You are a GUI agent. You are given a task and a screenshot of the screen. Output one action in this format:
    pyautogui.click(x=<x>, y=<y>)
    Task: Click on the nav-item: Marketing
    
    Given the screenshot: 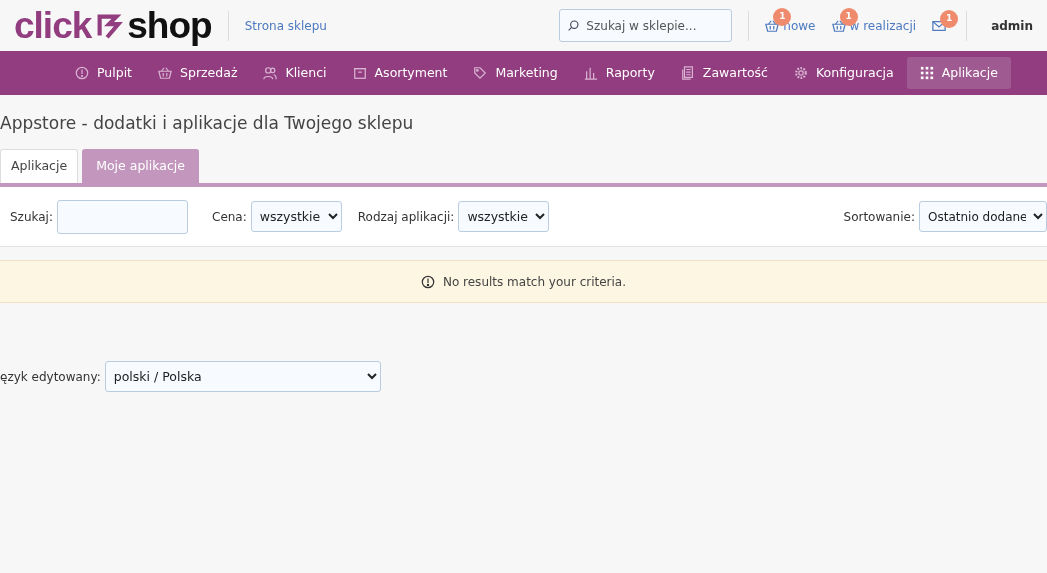 What is the action you would take?
    pyautogui.click(x=515, y=73)
    